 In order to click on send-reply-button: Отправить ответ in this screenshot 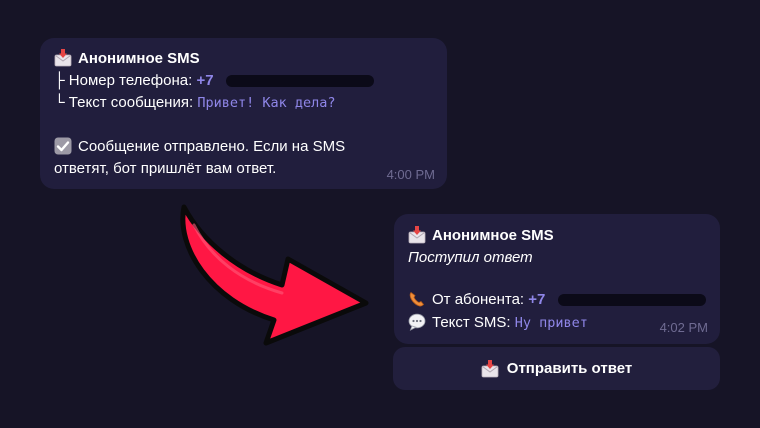, I will do `click(556, 368)`.